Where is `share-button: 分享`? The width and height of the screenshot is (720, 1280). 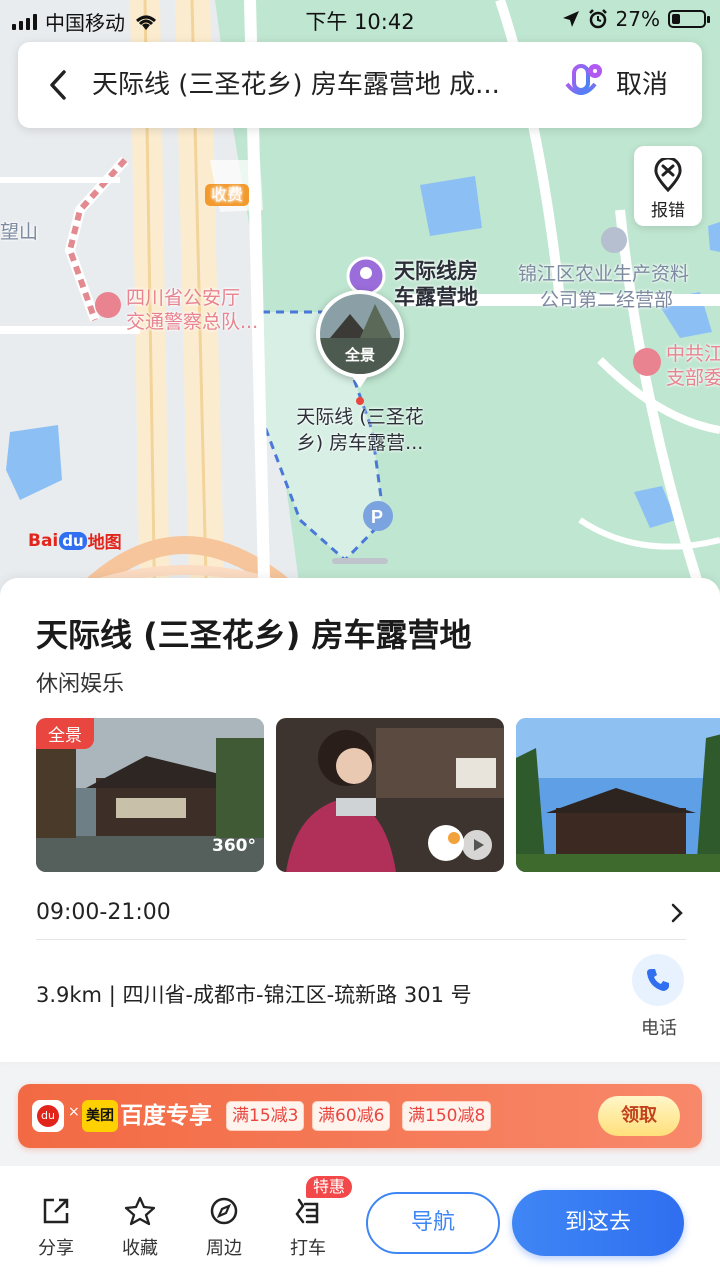 share-button: 分享 is located at coordinates (56, 1228).